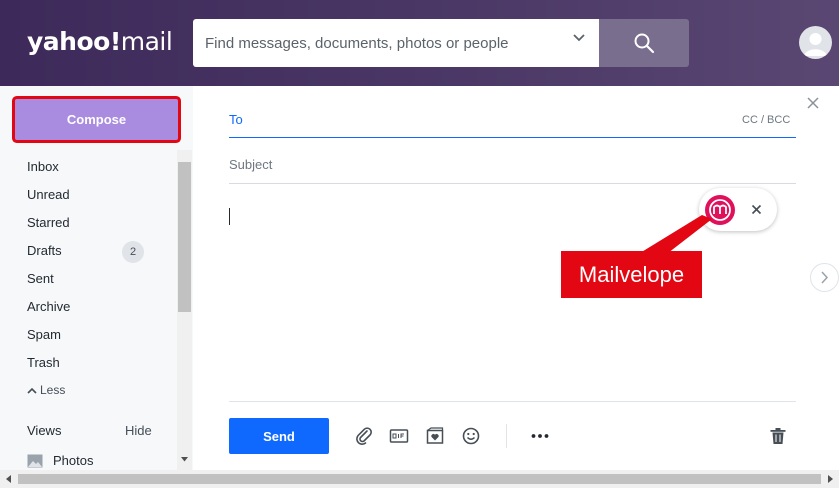 This screenshot has width=839, height=488. Describe the element at coordinates (399, 436) in the screenshot. I see `gif-icon` at that location.